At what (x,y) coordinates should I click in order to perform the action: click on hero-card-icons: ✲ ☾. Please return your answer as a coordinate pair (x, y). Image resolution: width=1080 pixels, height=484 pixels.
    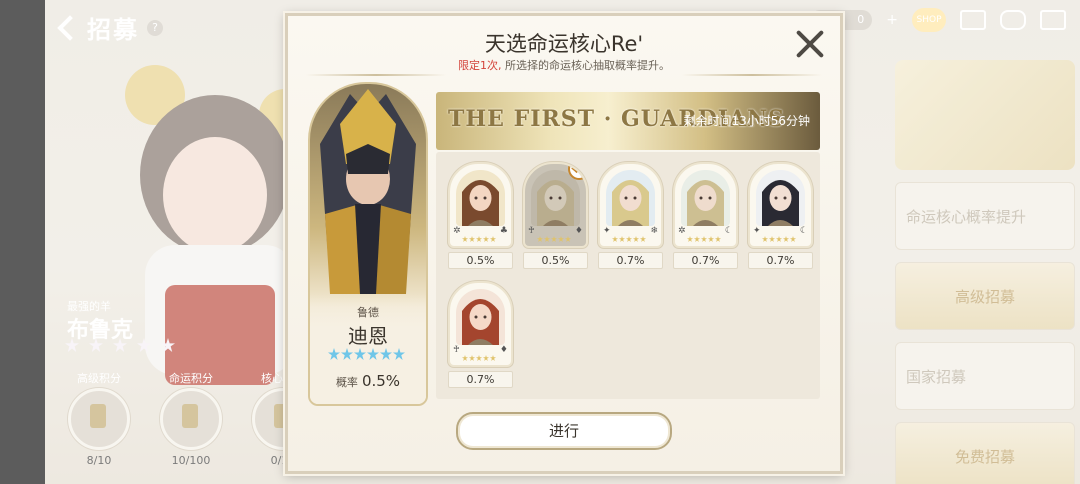
    Looking at the image, I should click on (705, 231).